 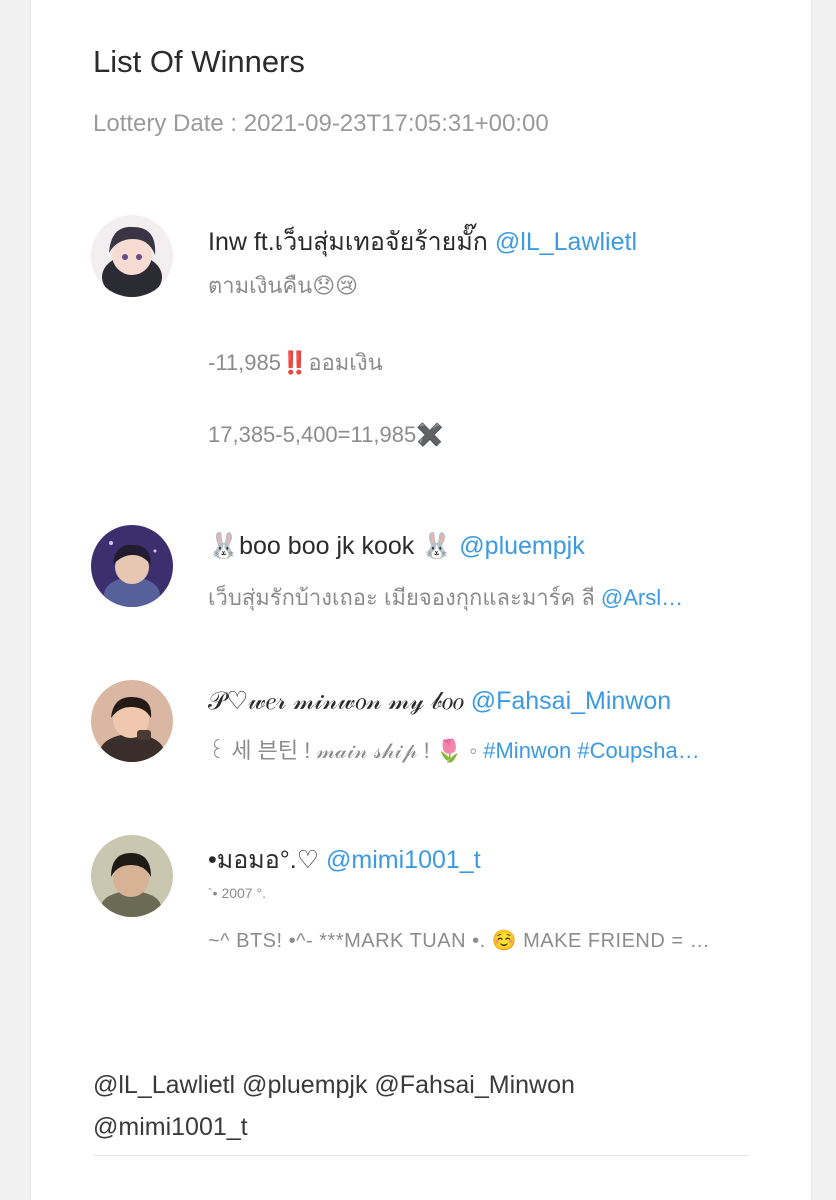 What do you see at coordinates (403, 860) in the screenshot?
I see `winner-handle-link: @mimi1001_t` at bounding box center [403, 860].